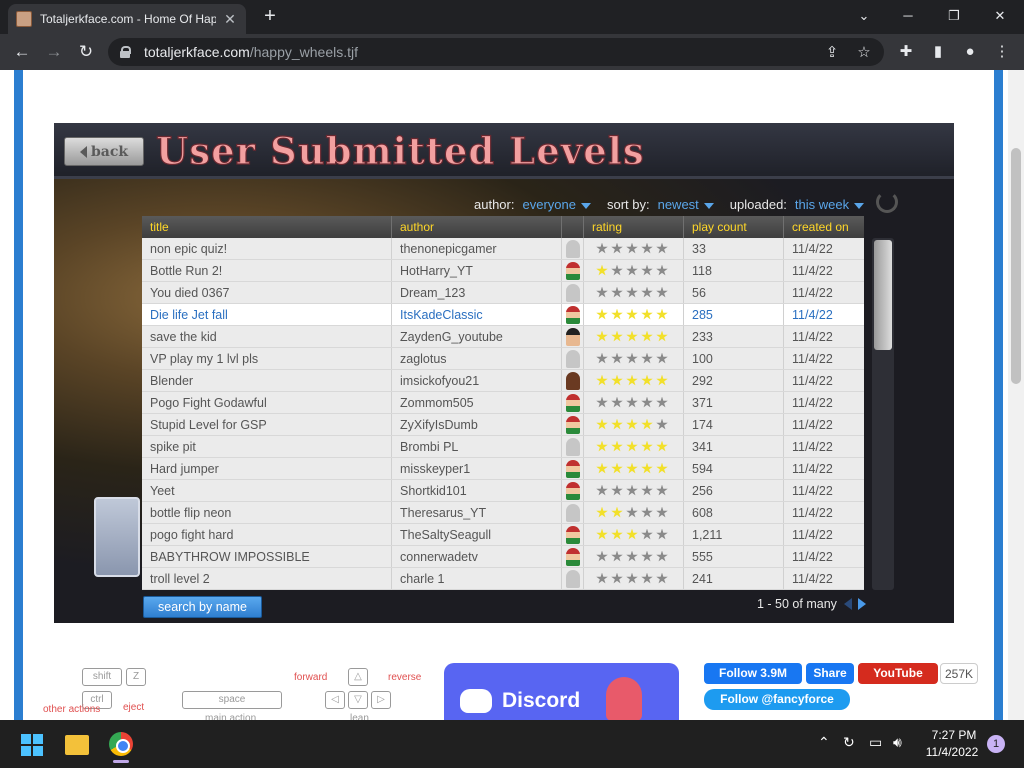 The width and height of the screenshot is (1024, 768). What do you see at coordinates (54, 52) in the screenshot?
I see `forward-arrow-icon: →` at bounding box center [54, 52].